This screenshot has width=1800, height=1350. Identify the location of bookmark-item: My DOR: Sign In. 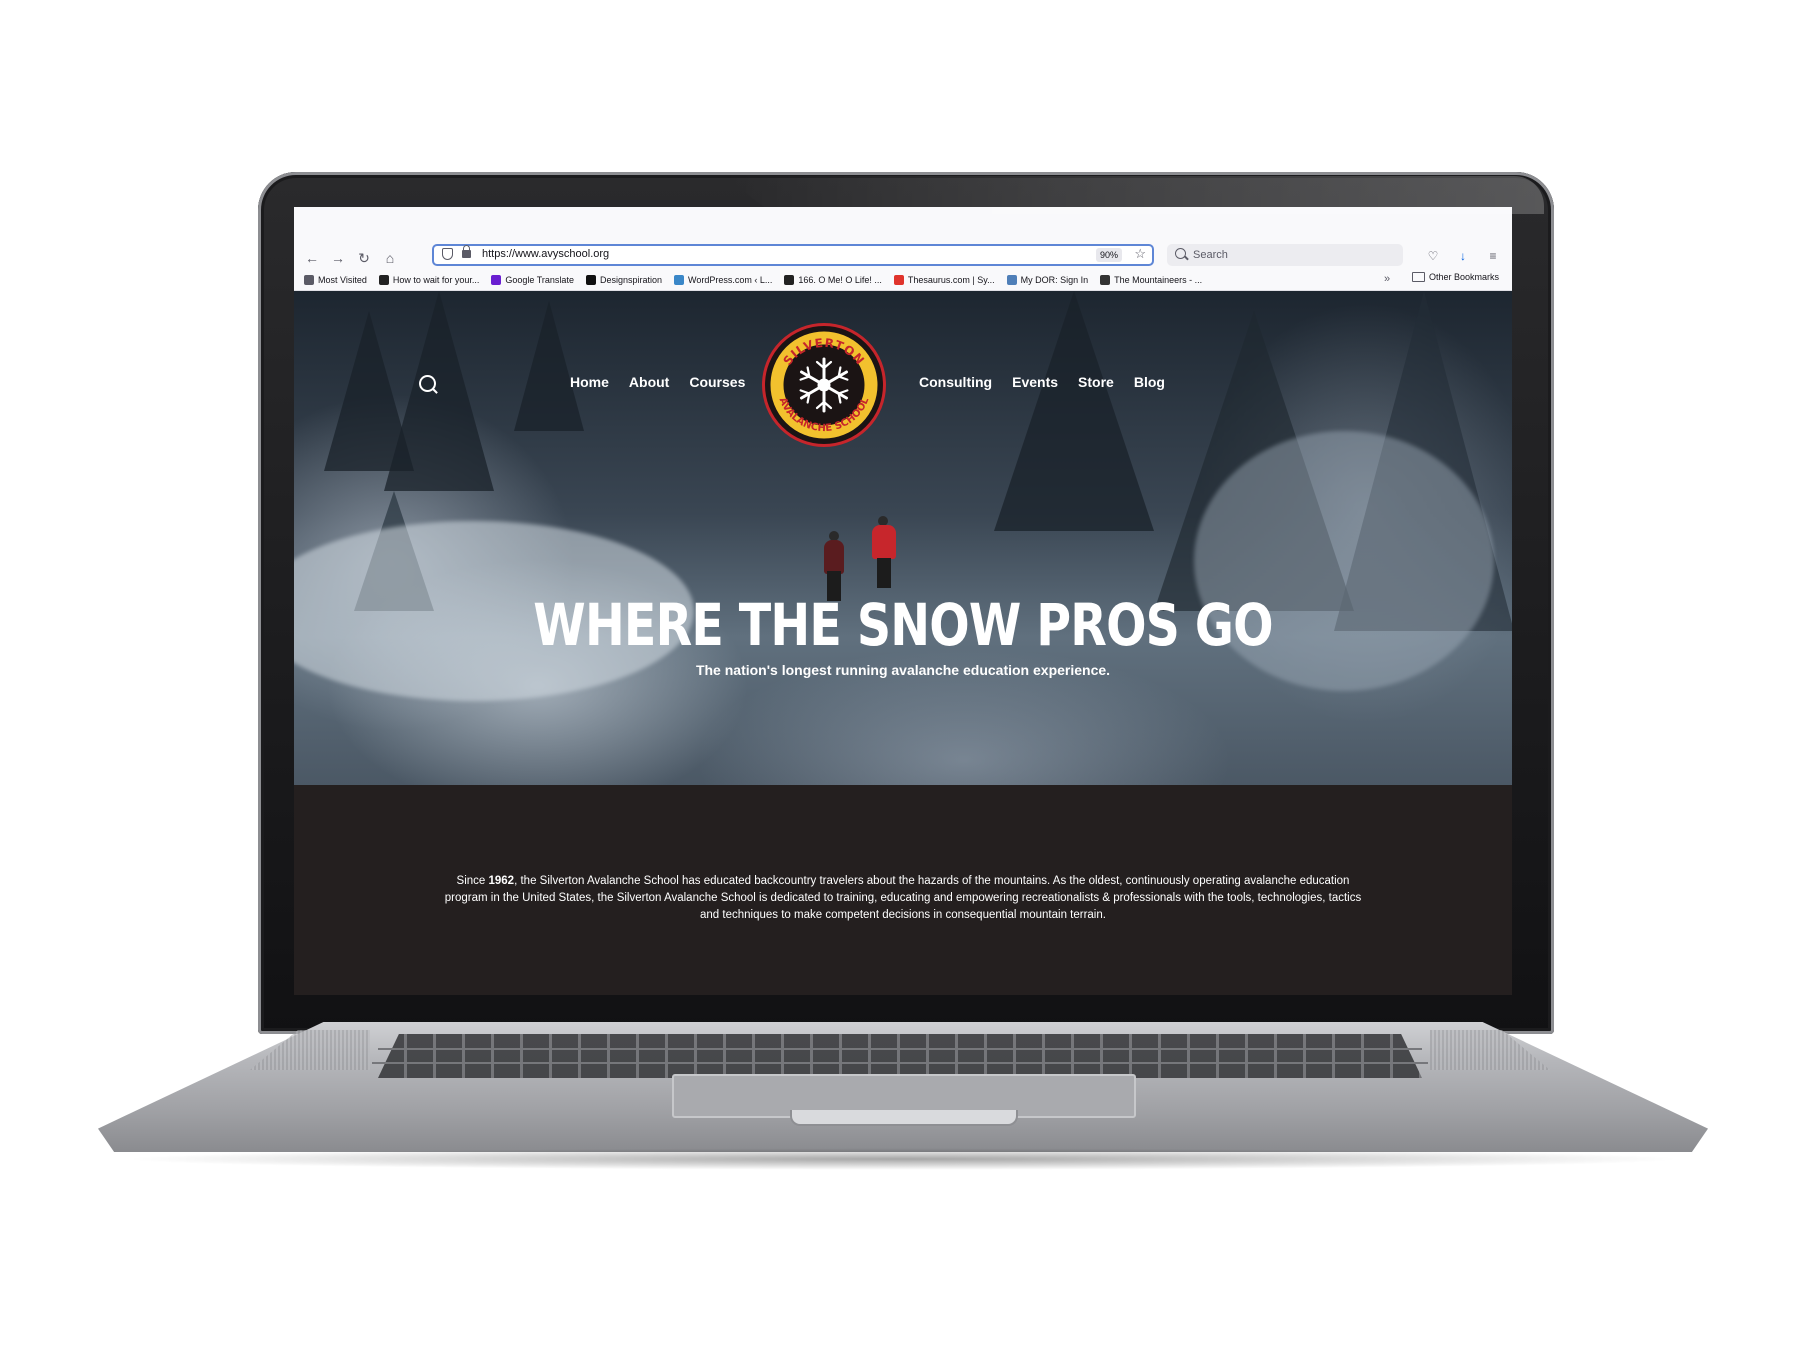
(1047, 279).